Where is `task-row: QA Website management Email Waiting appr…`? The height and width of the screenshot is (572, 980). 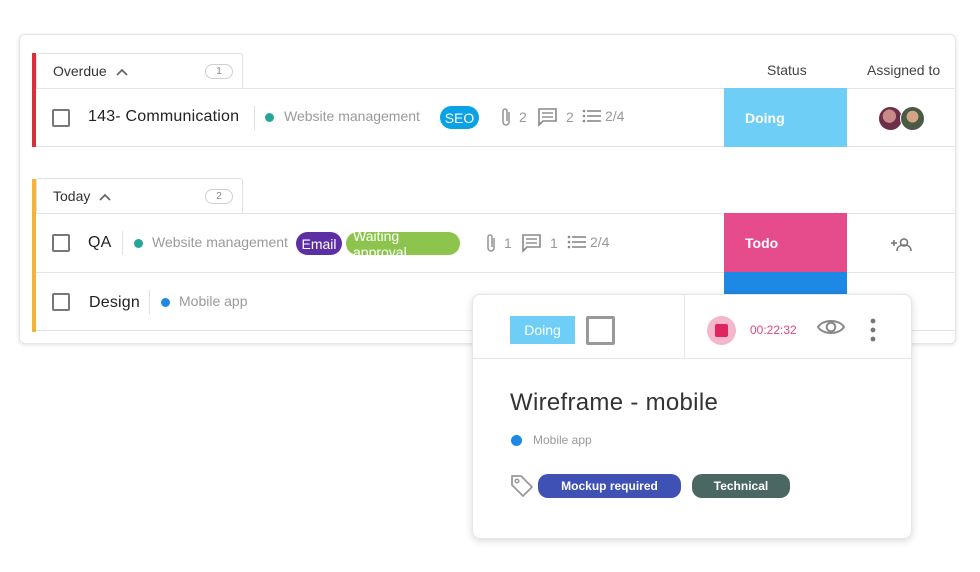 task-row: QA Website management Email Waiting appr… is located at coordinates (496, 242).